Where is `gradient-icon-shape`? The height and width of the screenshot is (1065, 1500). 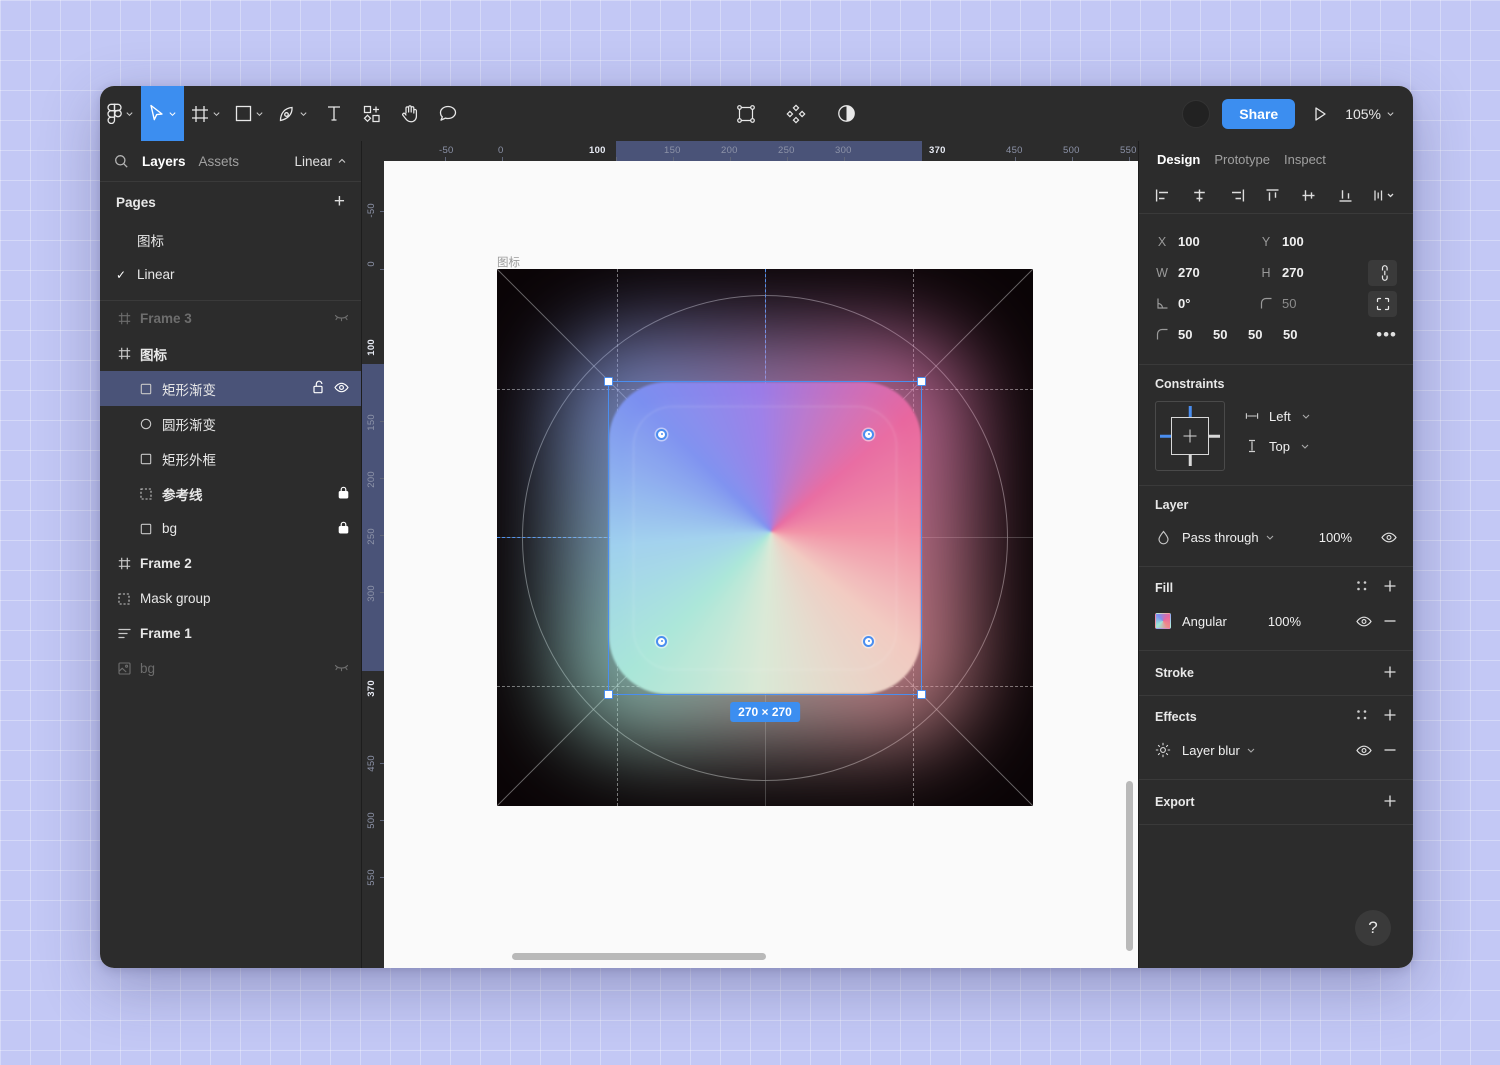 gradient-icon-shape is located at coordinates (765, 537).